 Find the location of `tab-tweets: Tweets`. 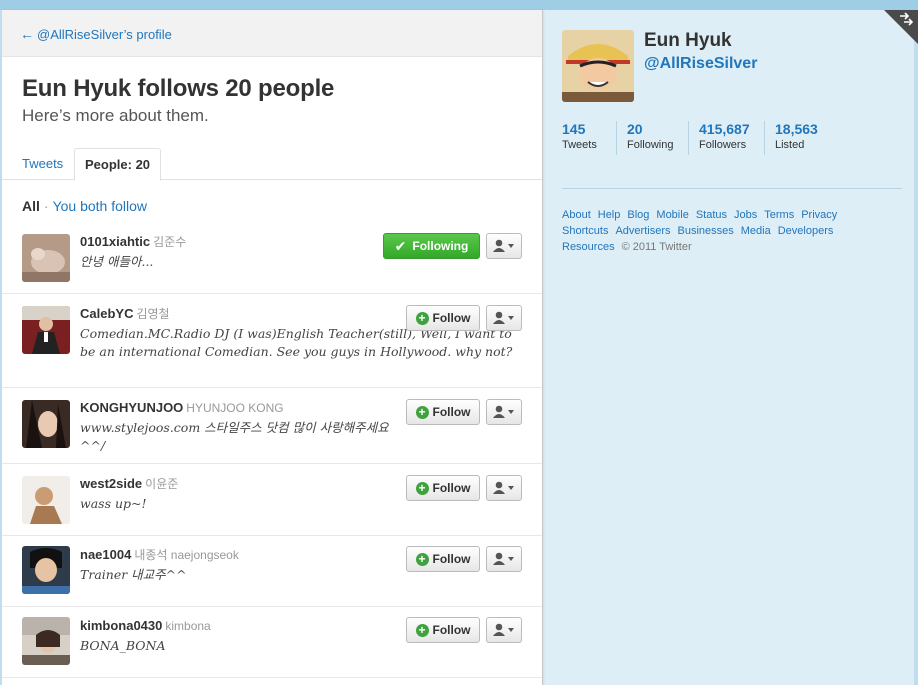

tab-tweets: Tweets is located at coordinates (42, 164).